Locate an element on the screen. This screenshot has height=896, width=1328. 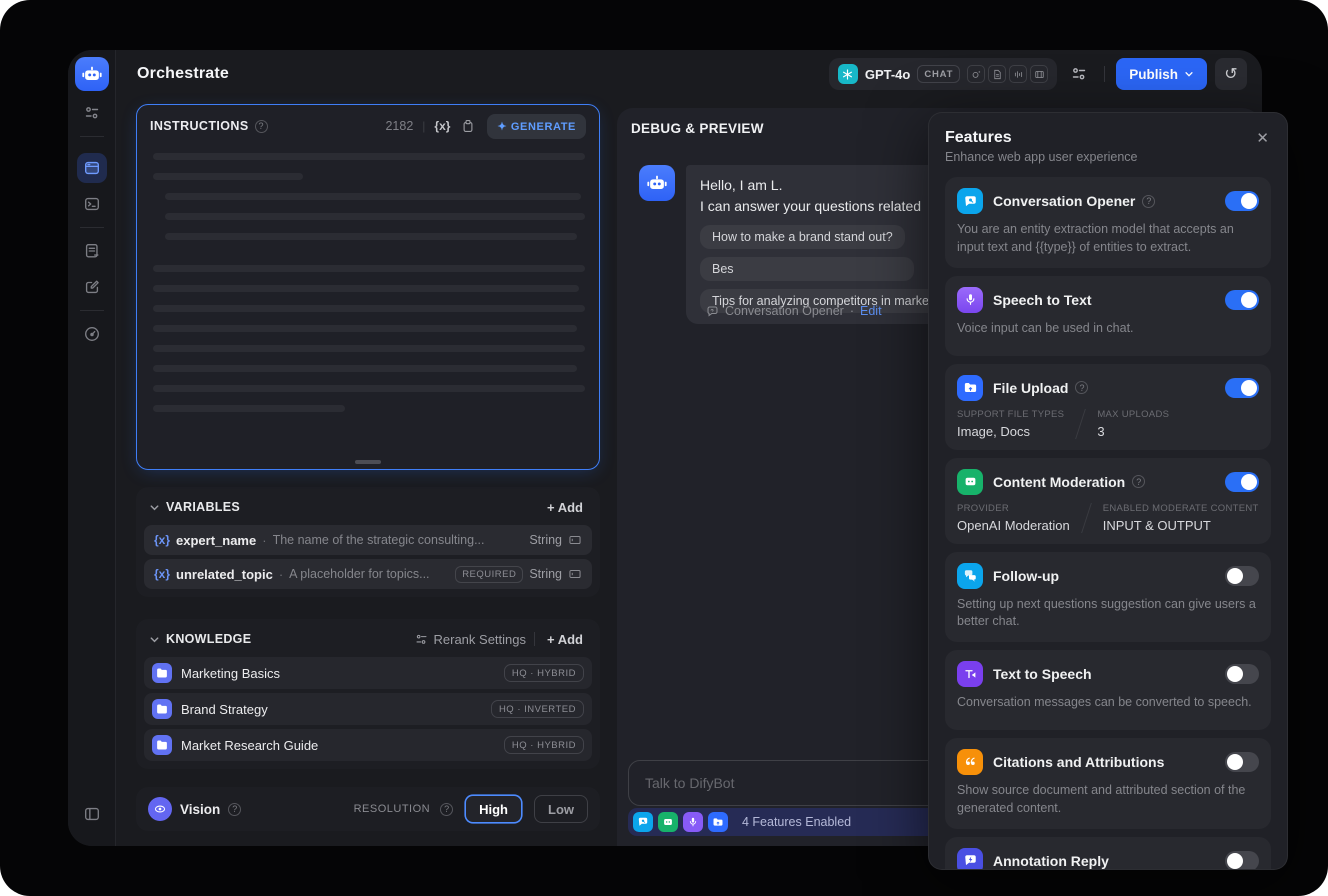
follow-up-toggle is located at coordinates (1242, 575).